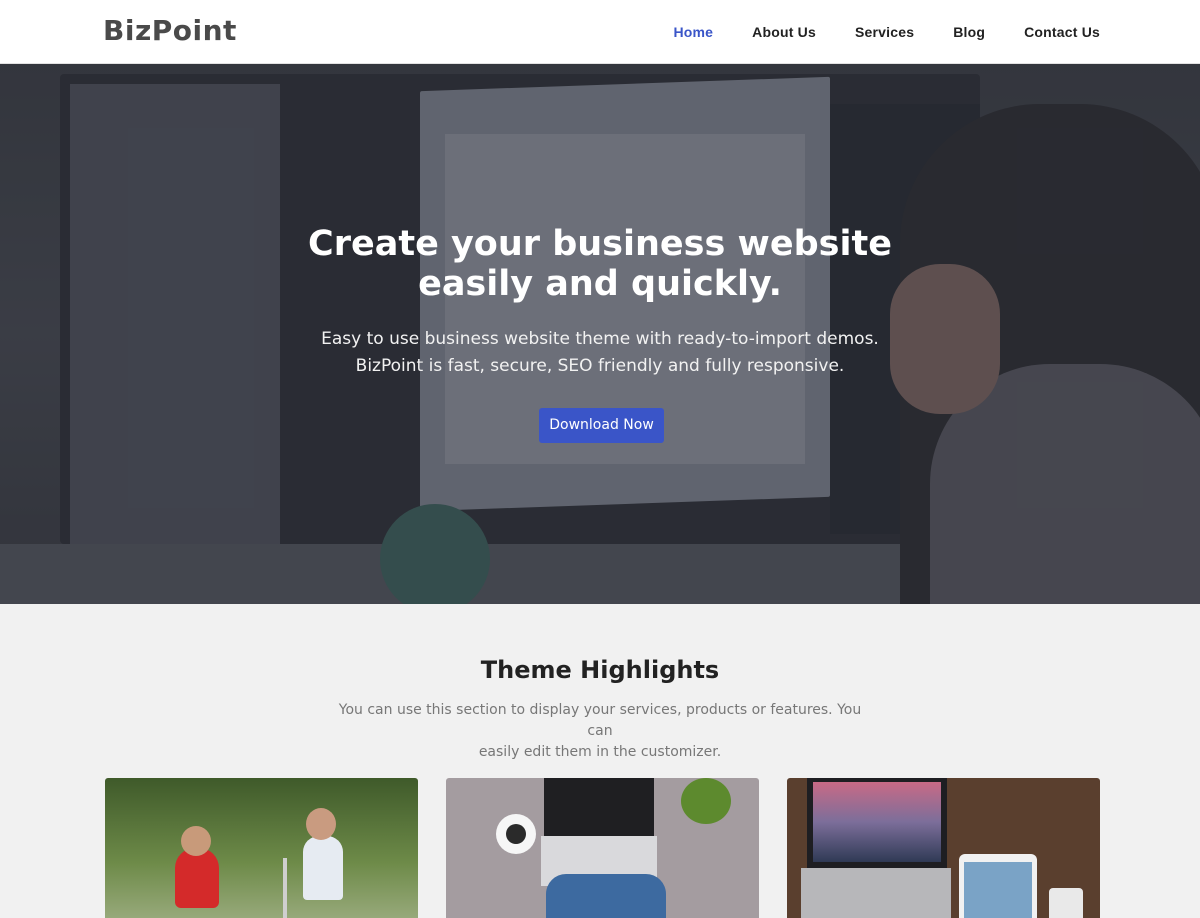 Image resolution: width=1200 pixels, height=918 pixels. I want to click on highlight-card-image-kids, so click(261, 848).